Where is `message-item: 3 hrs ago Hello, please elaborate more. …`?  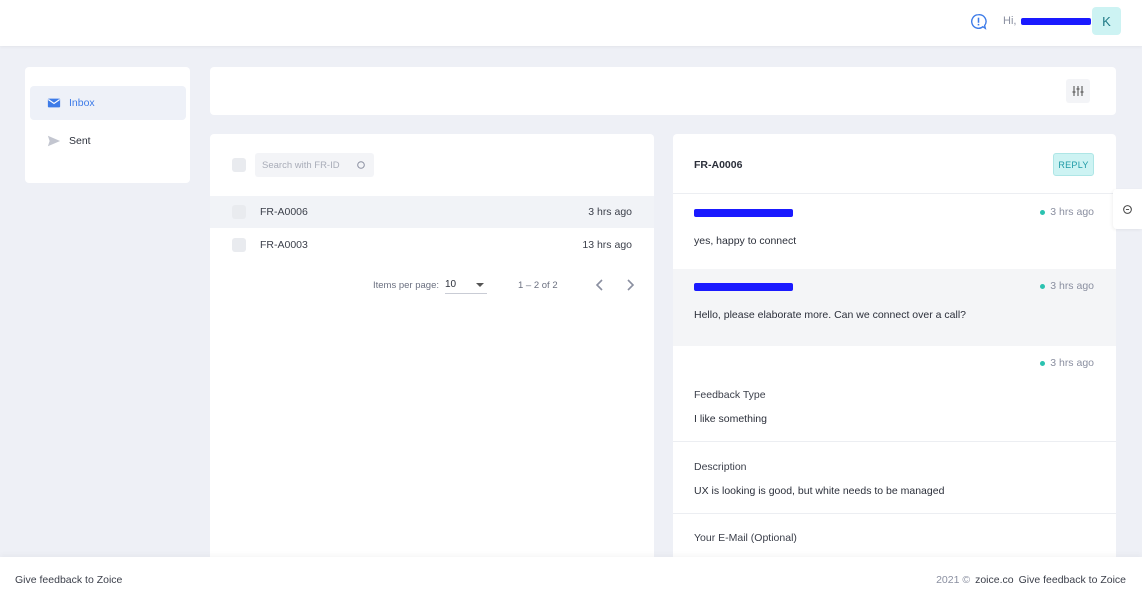
message-item: 3 hrs ago Hello, please elaborate more. … is located at coordinates (894, 307).